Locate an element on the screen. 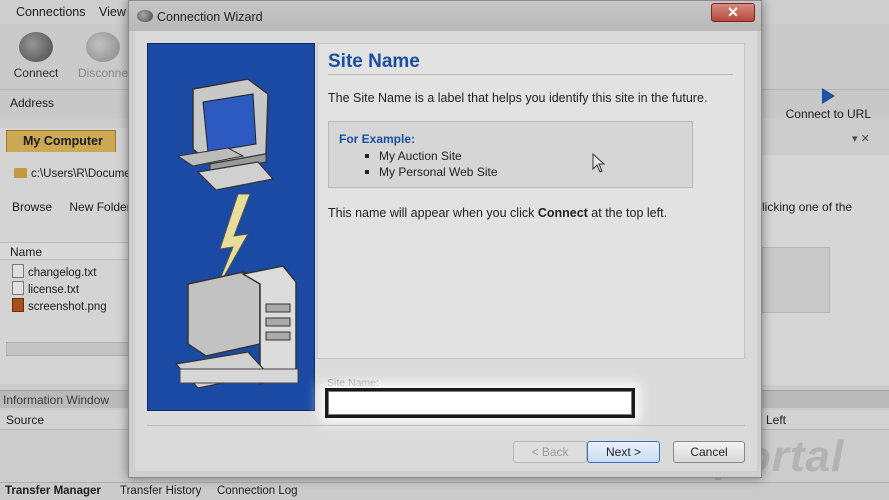 The image size is (889, 500). network-illustration is located at coordinates (231, 227).